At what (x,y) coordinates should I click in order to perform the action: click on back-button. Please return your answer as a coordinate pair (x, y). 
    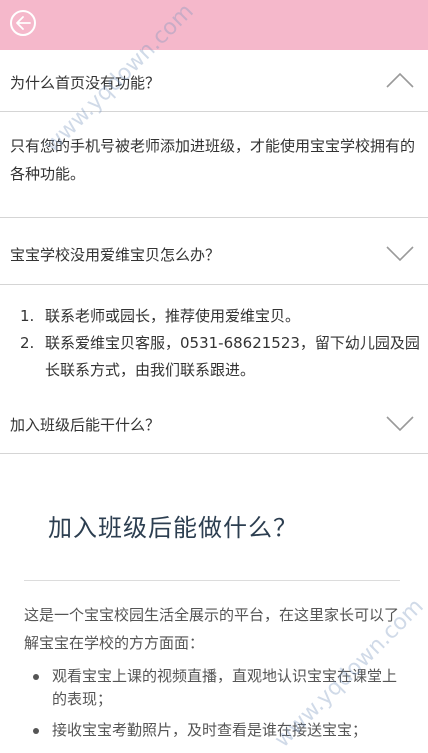
    Looking at the image, I should click on (23, 23).